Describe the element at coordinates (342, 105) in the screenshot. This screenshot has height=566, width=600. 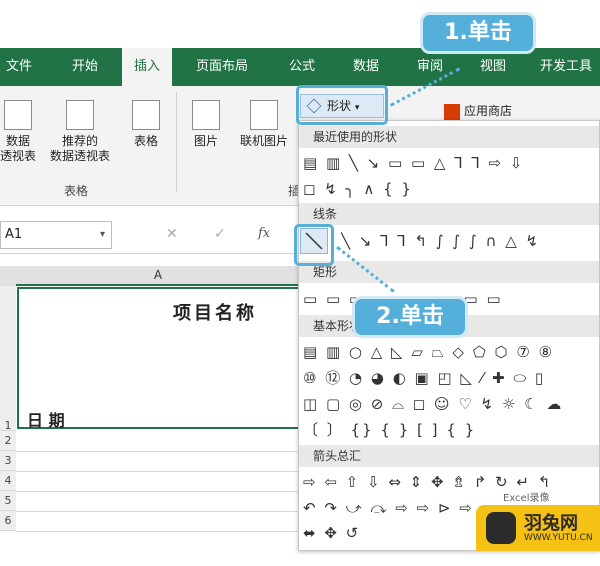
I see `shapes-highlight` at that location.